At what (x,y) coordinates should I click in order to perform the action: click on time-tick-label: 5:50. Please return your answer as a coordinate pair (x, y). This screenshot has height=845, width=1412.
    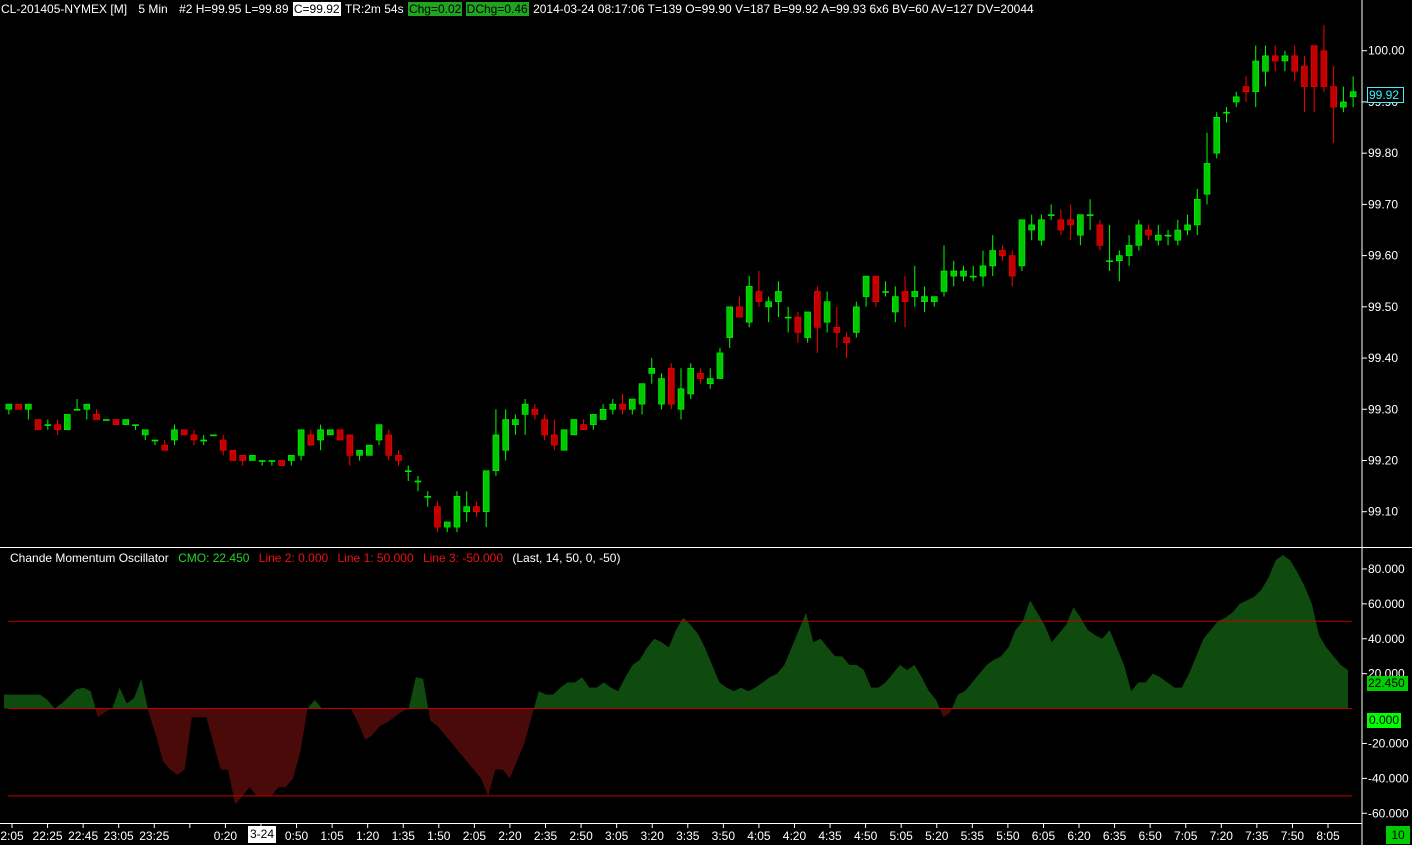
    Looking at the image, I should click on (1008, 836).